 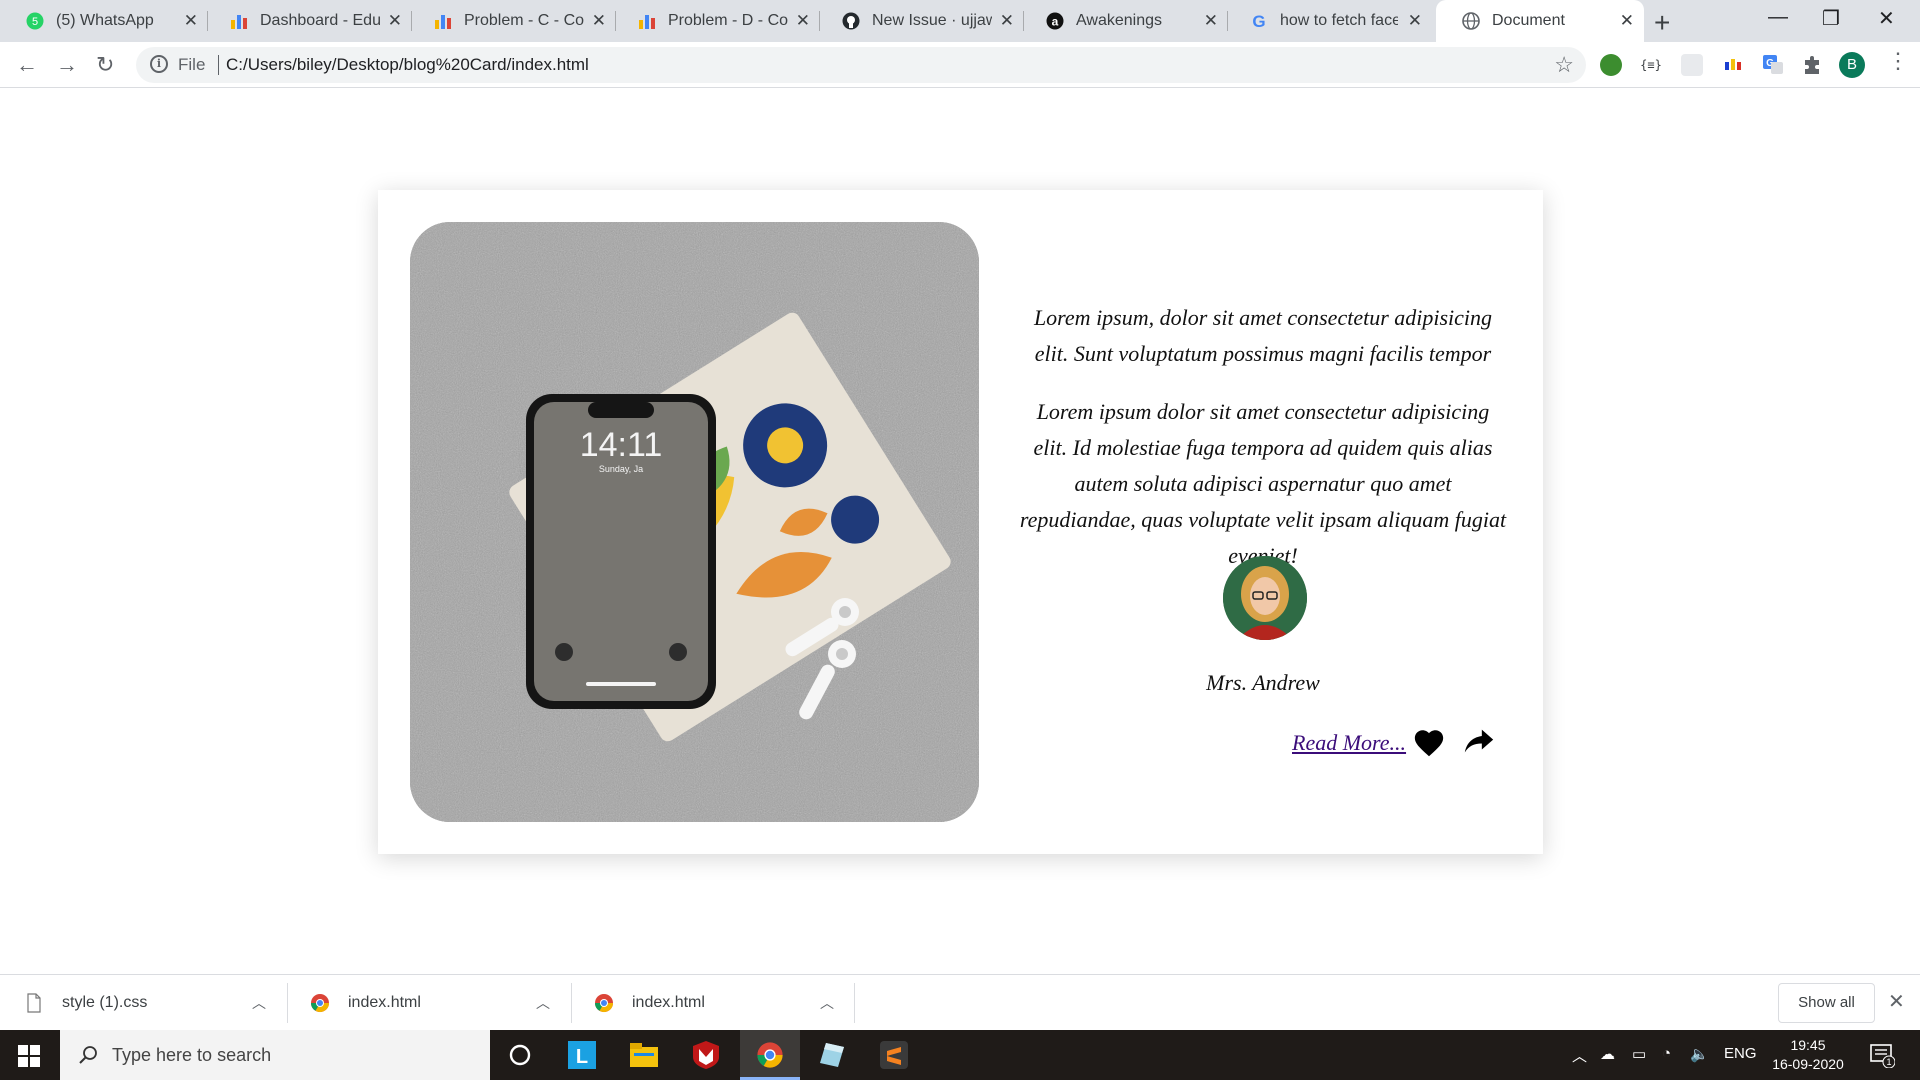 What do you see at coordinates (894, 1055) in the screenshot?
I see `sublime-text-icon` at bounding box center [894, 1055].